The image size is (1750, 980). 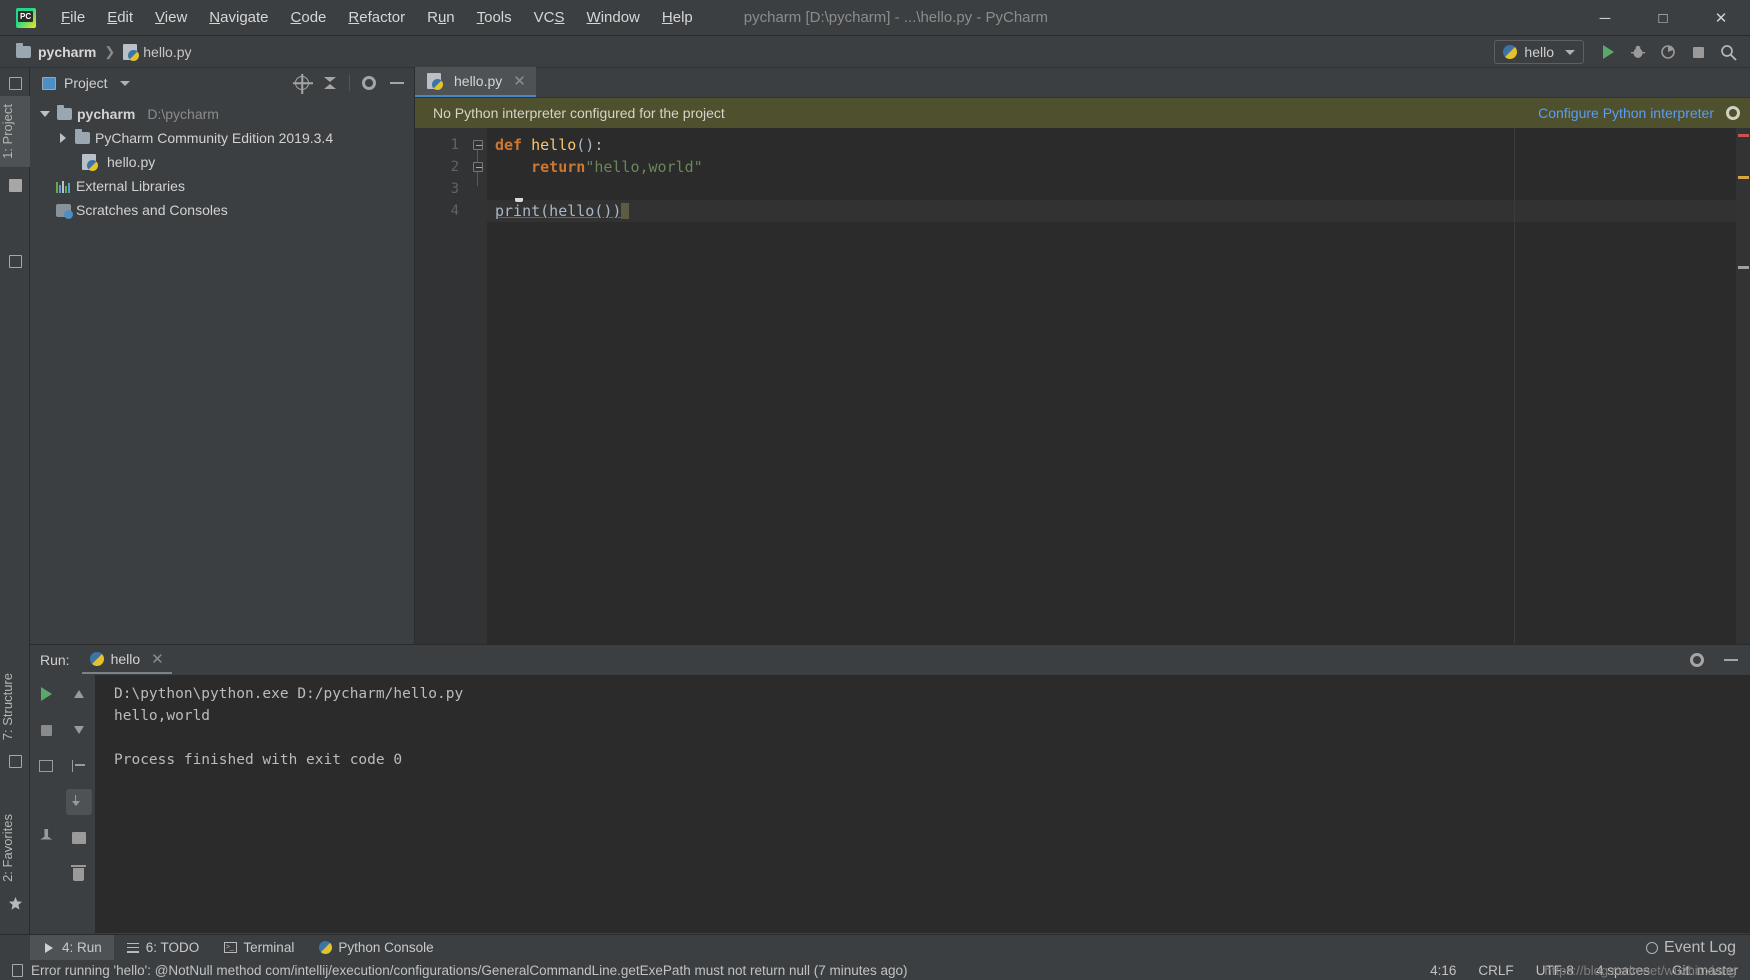 I want to click on menu-code: Code, so click(x=309, y=18).